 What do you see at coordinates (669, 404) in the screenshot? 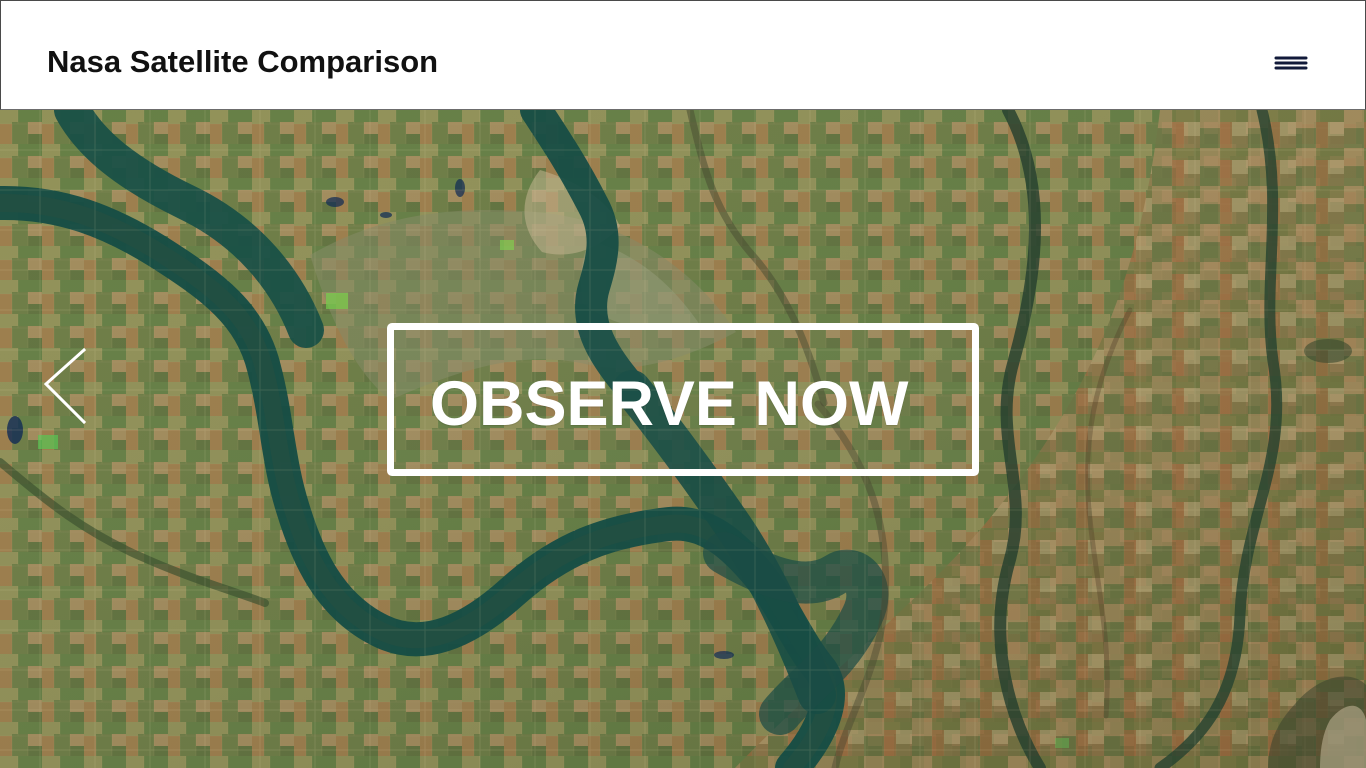
I see `observe-now-label: OBSERVE NOW` at bounding box center [669, 404].